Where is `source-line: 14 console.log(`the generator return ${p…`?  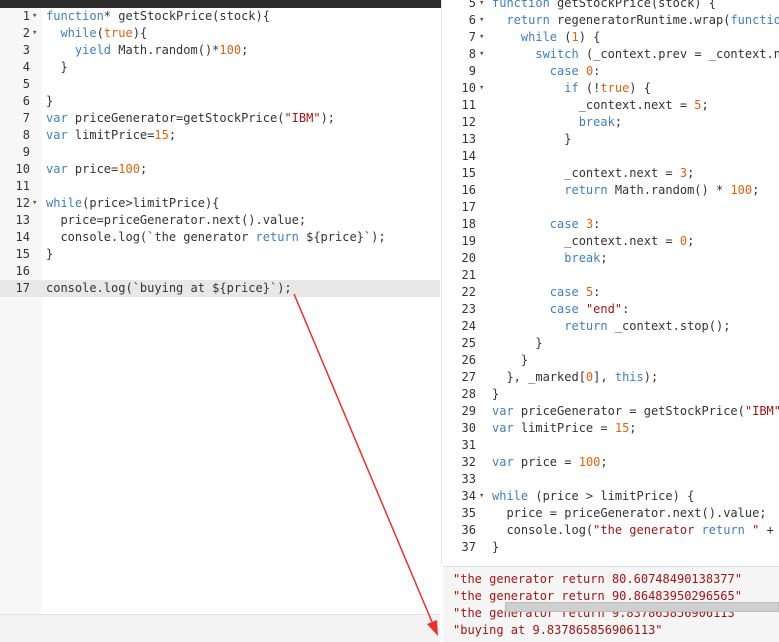 source-line: 14 console.log(`the generator return ${p… is located at coordinates (220, 237).